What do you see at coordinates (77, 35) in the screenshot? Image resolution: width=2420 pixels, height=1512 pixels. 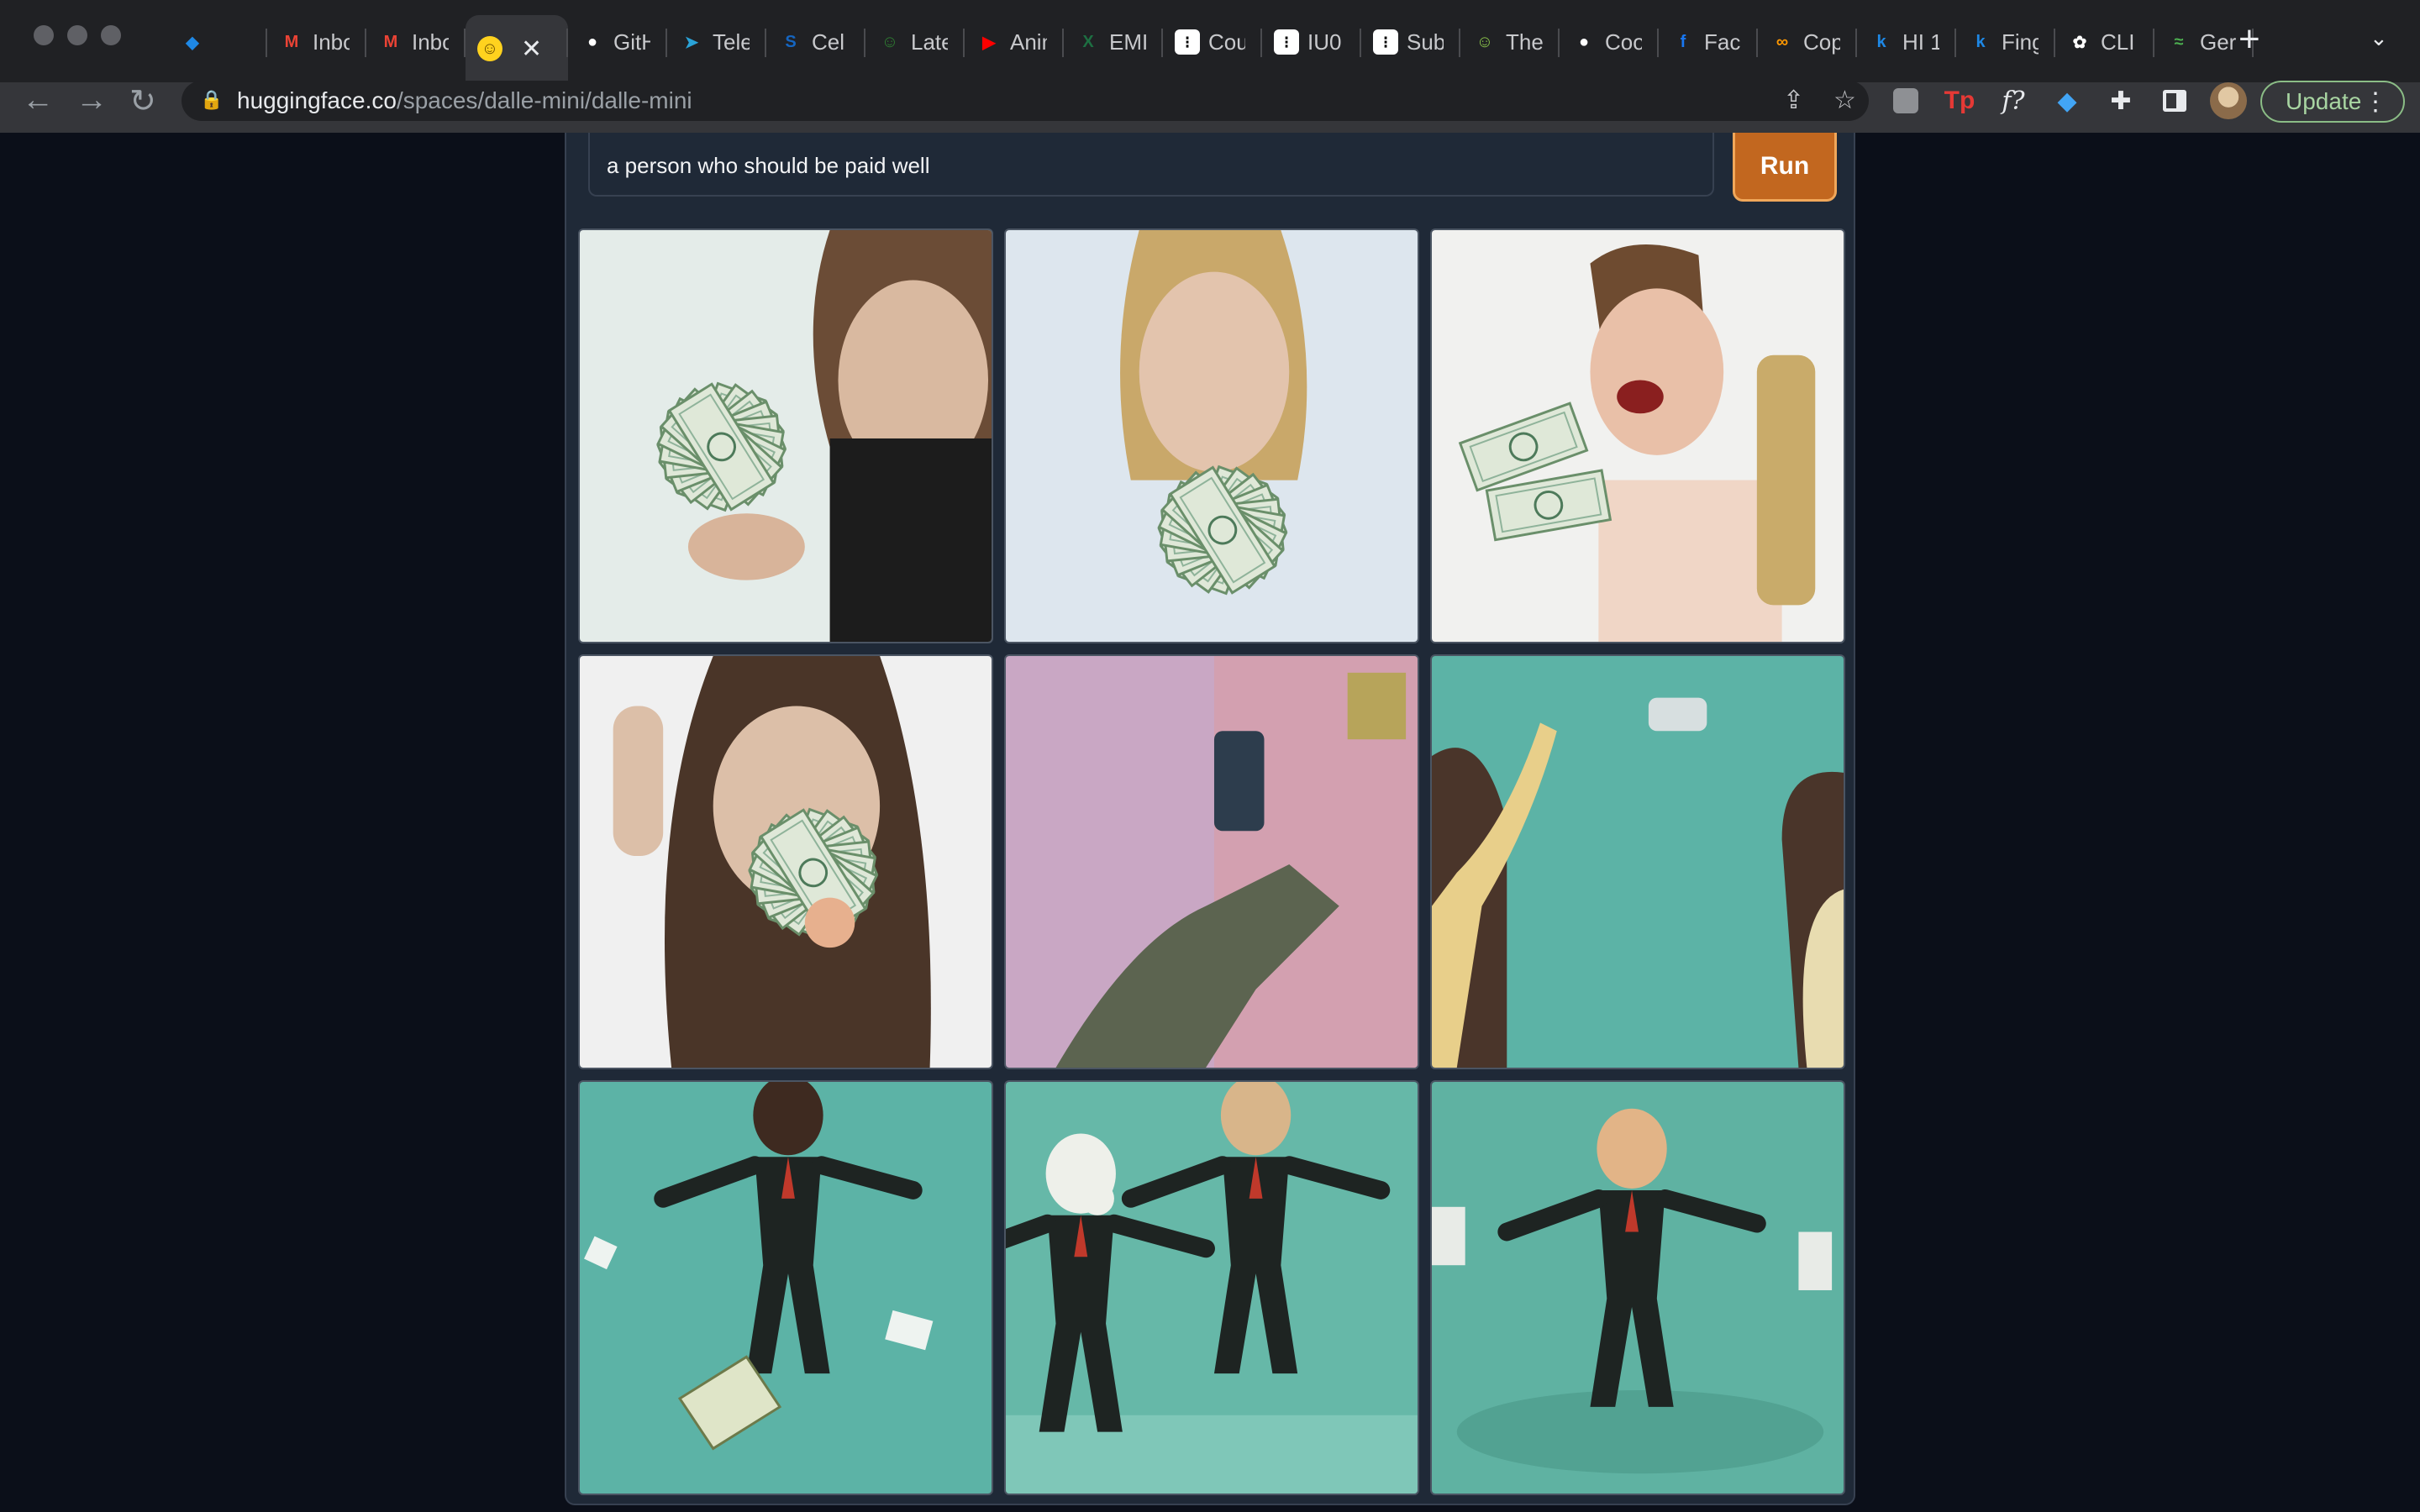 I see `window-minimize-dot` at bounding box center [77, 35].